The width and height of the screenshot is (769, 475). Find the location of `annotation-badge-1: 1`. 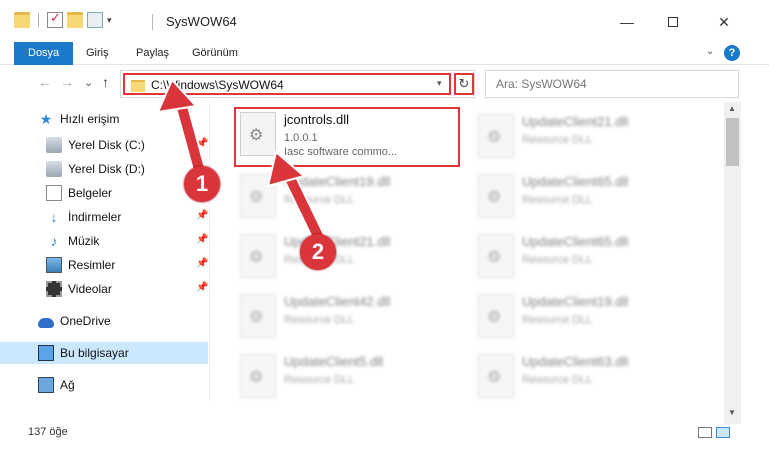

annotation-badge-1: 1 is located at coordinates (202, 184).